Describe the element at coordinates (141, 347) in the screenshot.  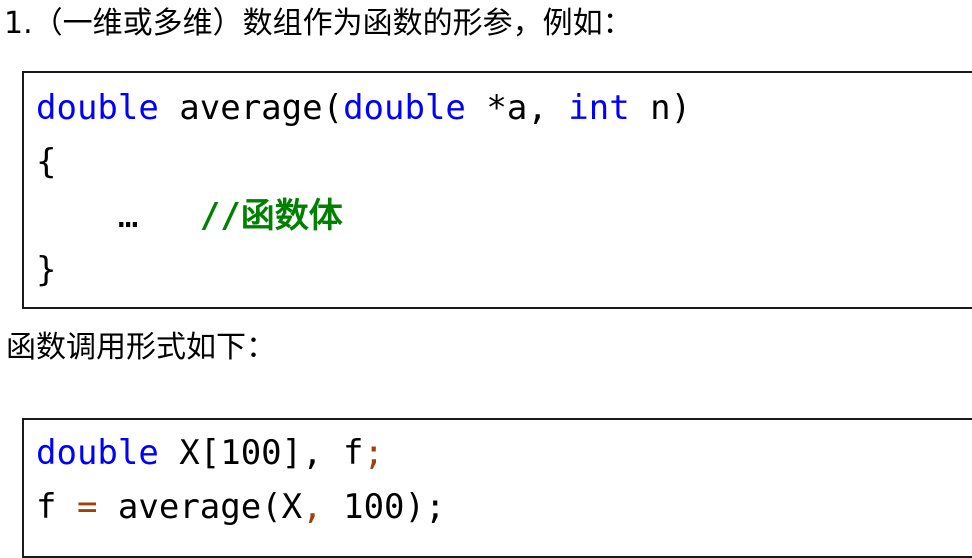
I see `section-subtitle: 函数调用形式如下：` at that location.